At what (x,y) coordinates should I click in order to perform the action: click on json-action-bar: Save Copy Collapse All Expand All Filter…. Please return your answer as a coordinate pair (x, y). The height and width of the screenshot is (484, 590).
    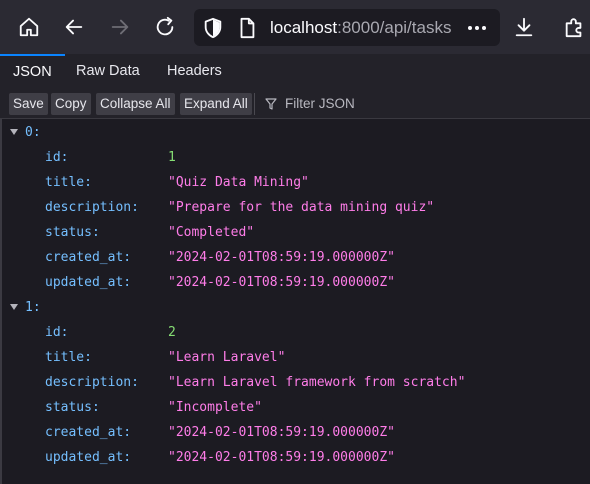
    Looking at the image, I should click on (295, 104).